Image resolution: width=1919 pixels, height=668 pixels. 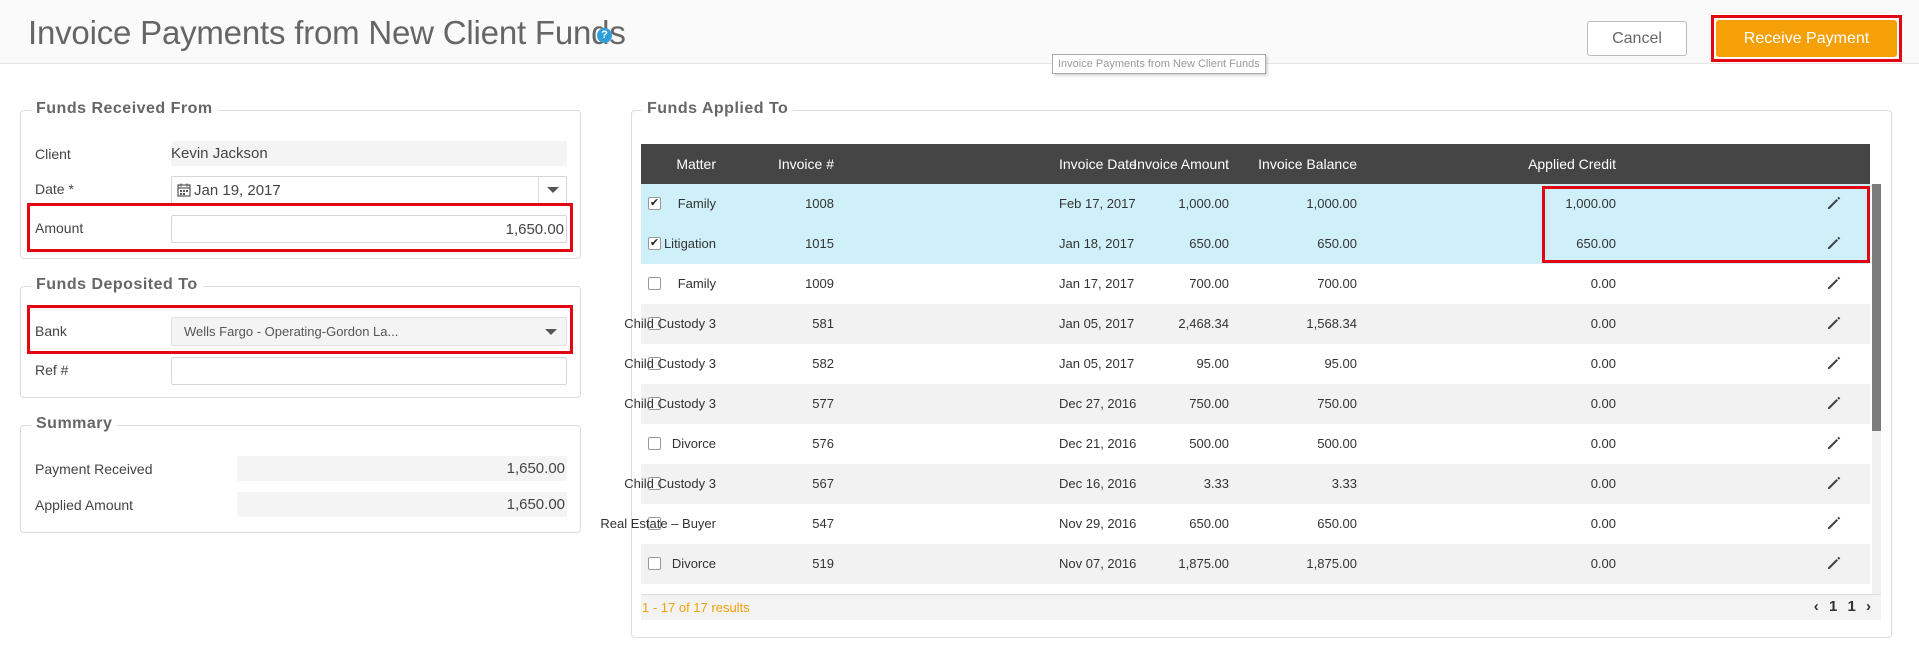 What do you see at coordinates (718, 109) in the screenshot?
I see `funds-applied-legend: Funds Applied To` at bounding box center [718, 109].